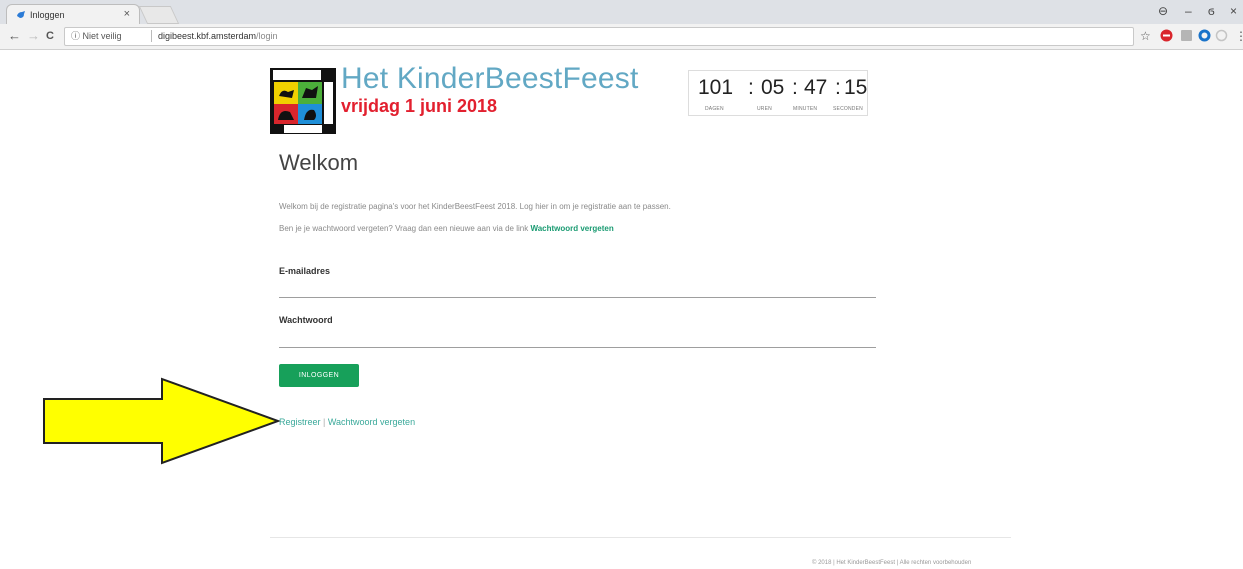 This screenshot has width=1243, height=569. Describe the element at coordinates (33, 36) in the screenshot. I see `forward-arrow-icon: →` at that location.